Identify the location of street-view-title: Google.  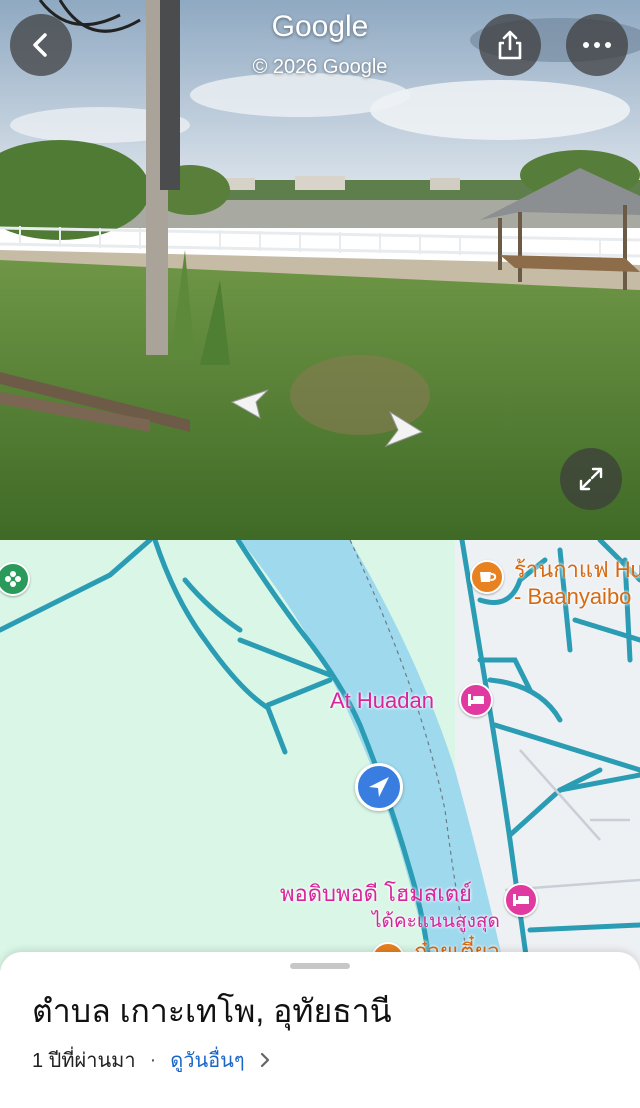
(320, 26).